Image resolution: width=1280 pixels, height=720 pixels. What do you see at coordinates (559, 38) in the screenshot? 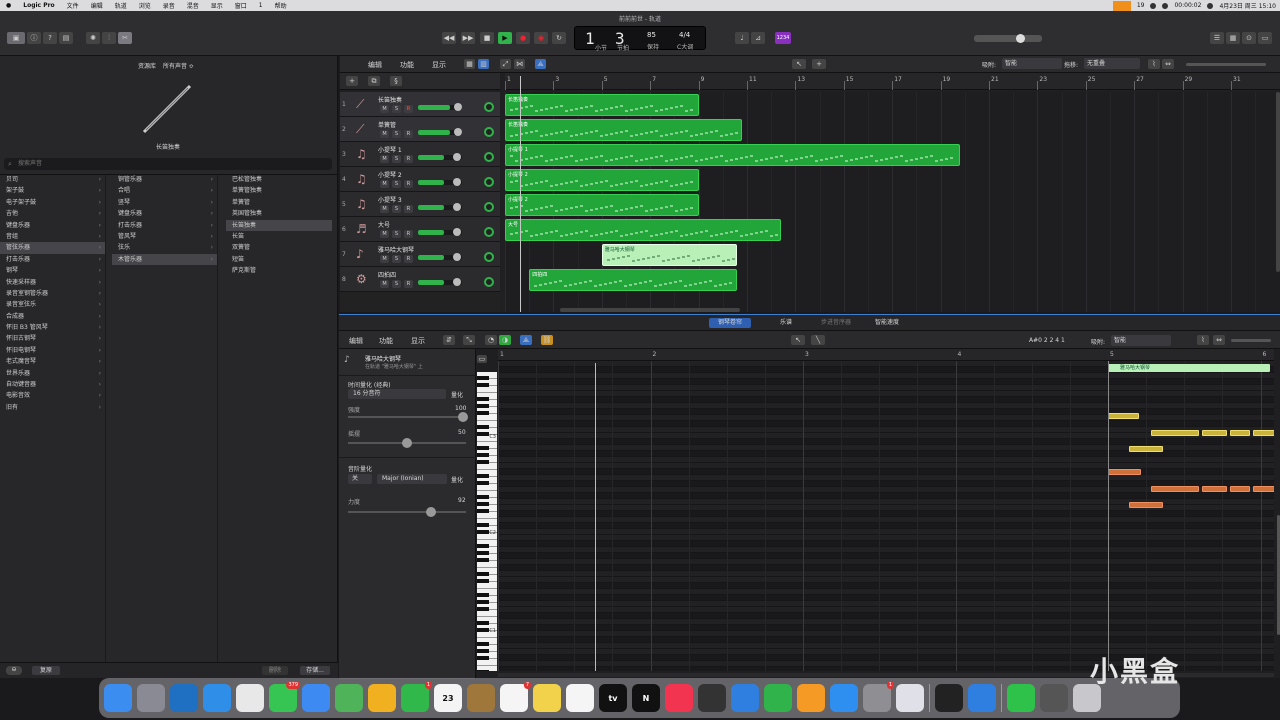
I see `cycle-icon: ↻` at bounding box center [559, 38].